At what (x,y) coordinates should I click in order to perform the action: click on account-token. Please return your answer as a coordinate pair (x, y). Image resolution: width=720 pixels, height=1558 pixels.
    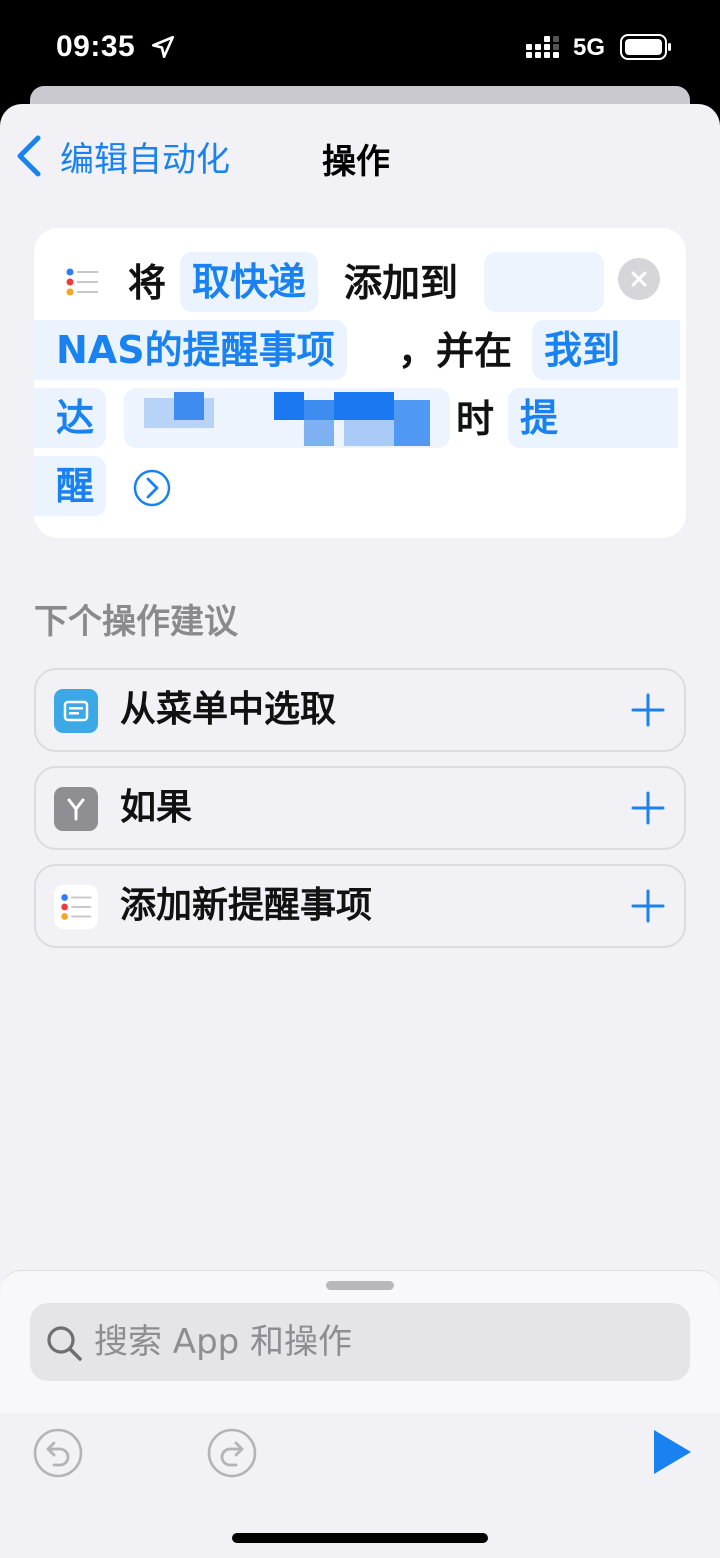
    Looking at the image, I should click on (544, 282).